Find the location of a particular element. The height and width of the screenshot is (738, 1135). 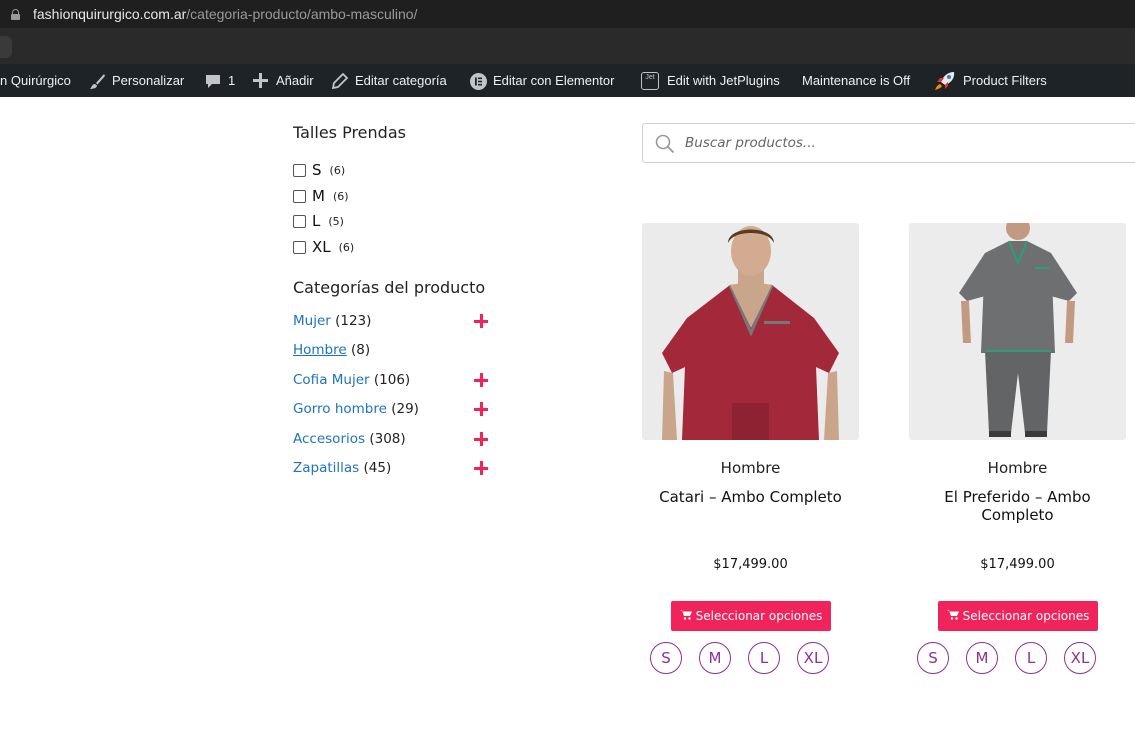

rocket-icon is located at coordinates (945, 81).